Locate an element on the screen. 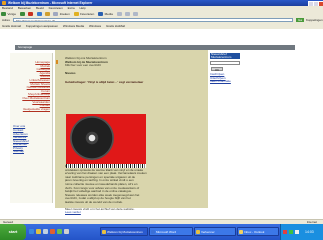 The width and height of the screenshot is (323, 240). task-outlook-window: Inbox - Outlook is located at coordinates (258, 231).